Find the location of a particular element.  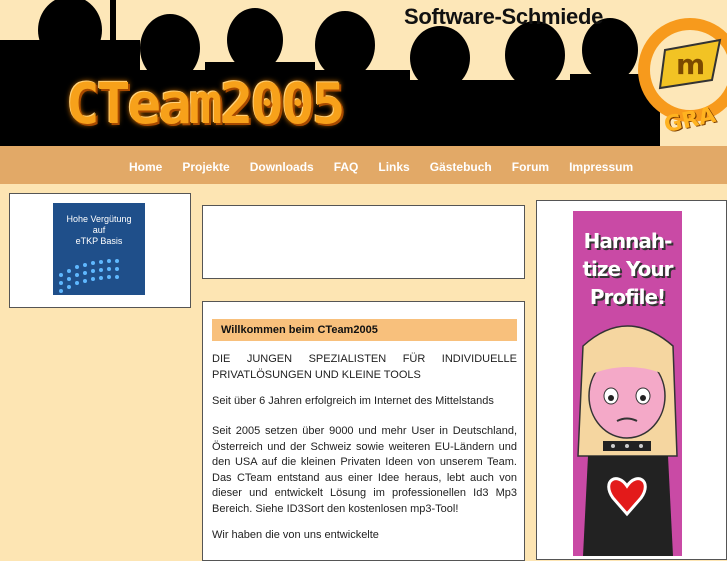

nav-downloads: Downloads is located at coordinates (282, 167).